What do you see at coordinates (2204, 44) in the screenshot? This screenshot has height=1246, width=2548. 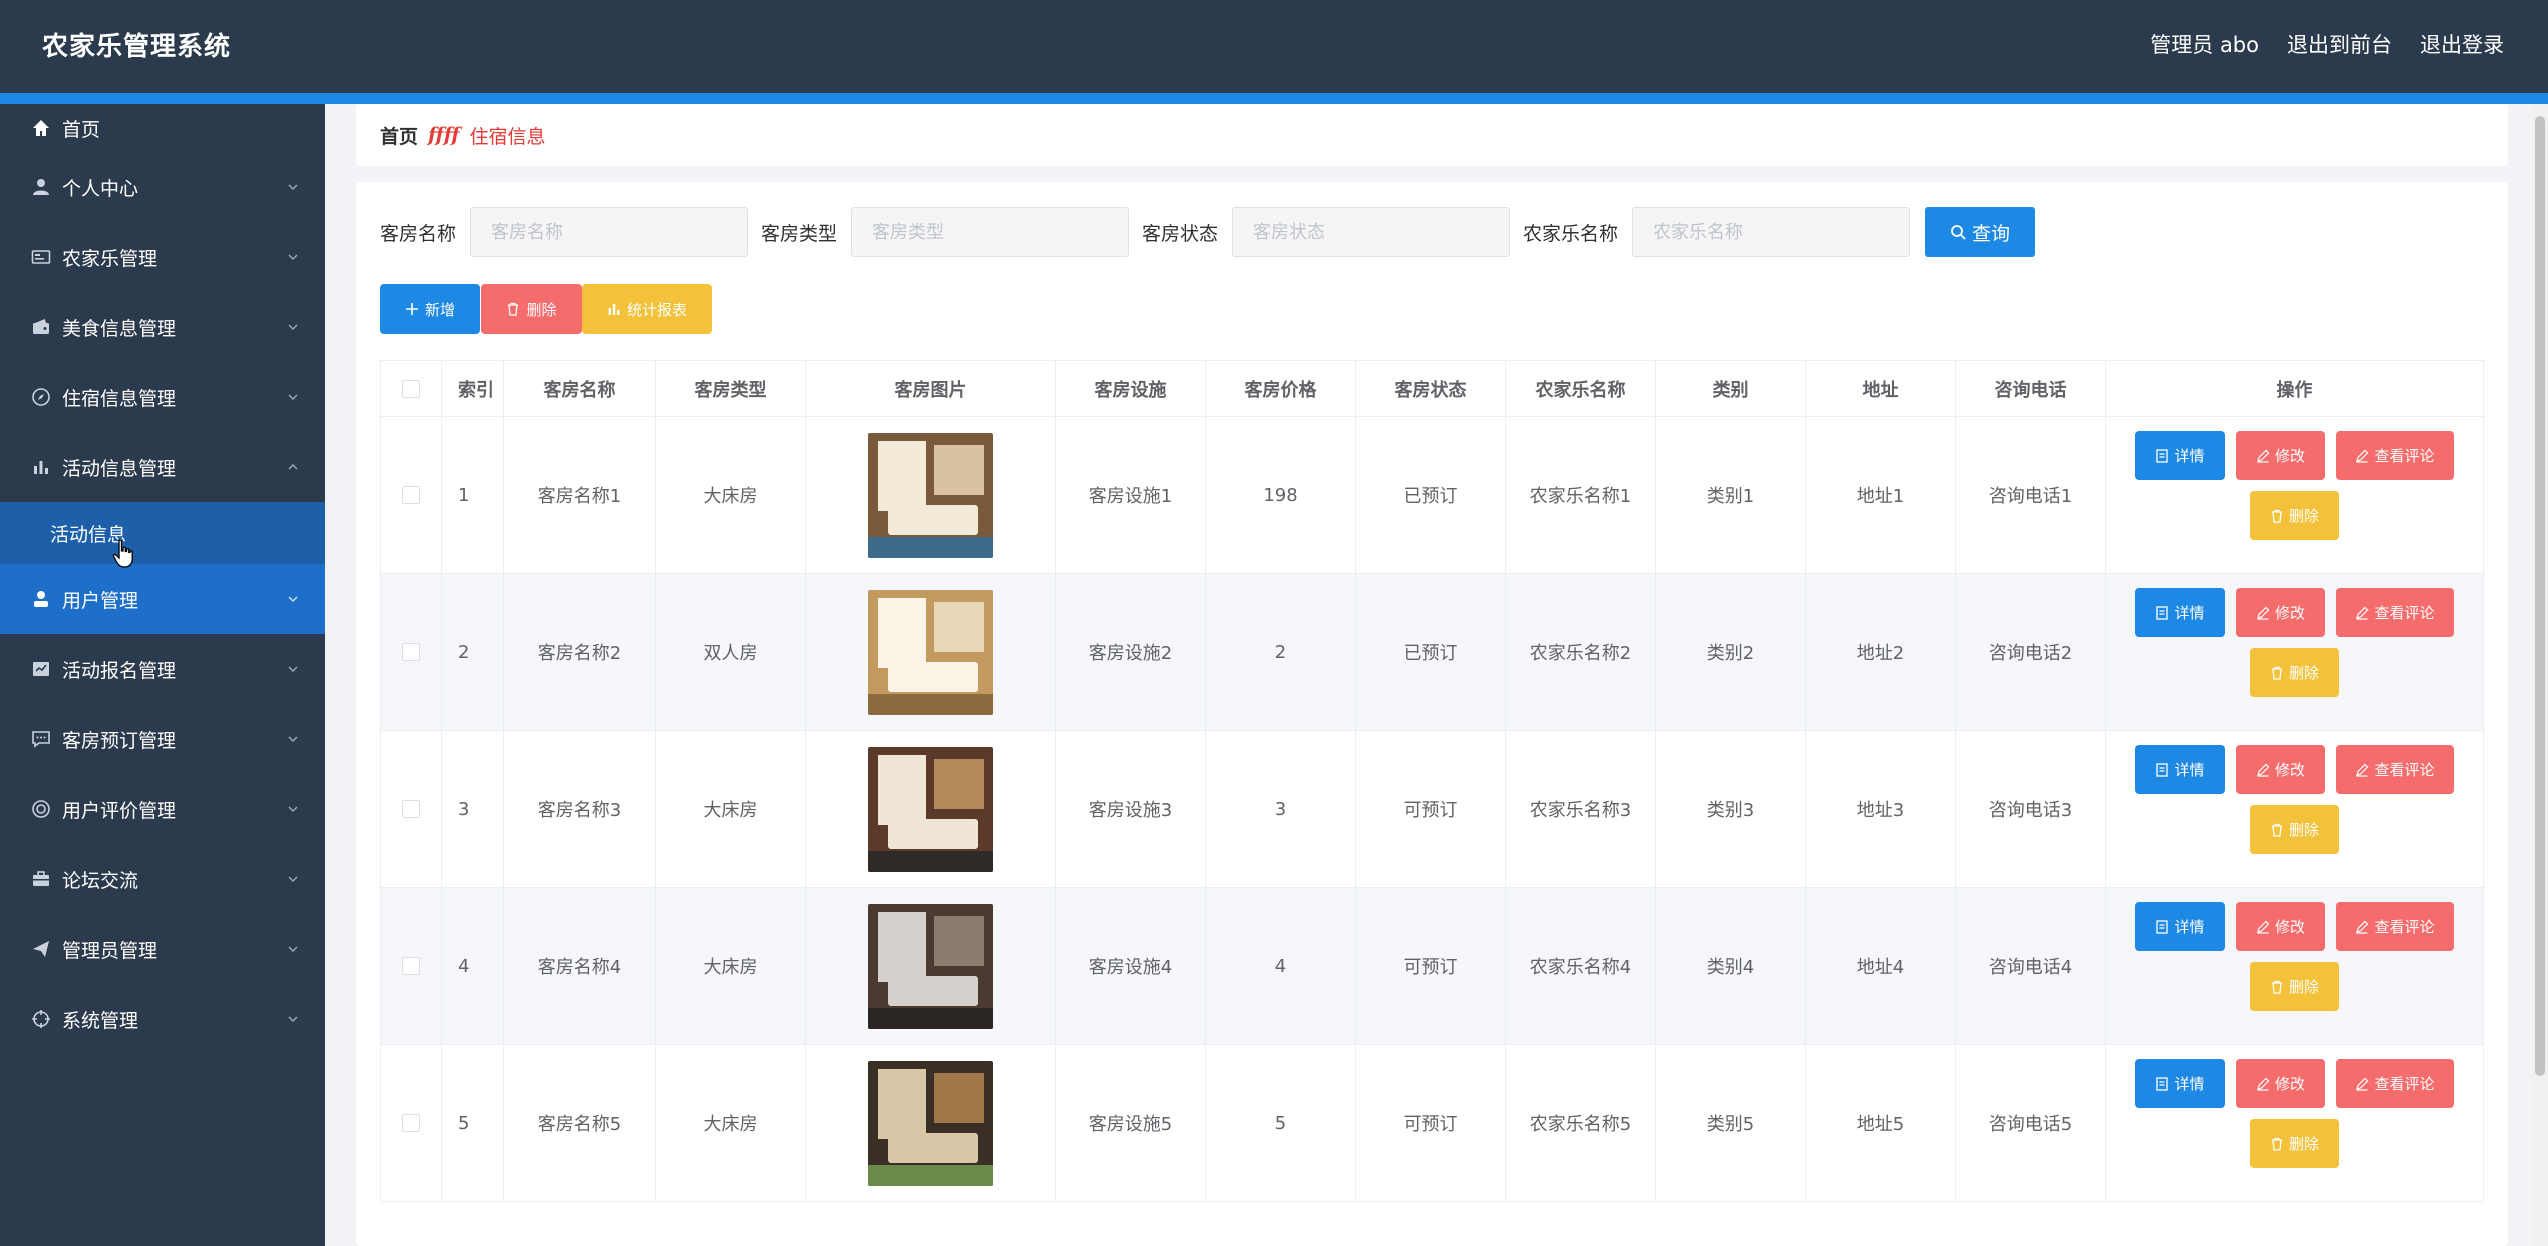 I see `current-user: 管理员 abo` at bounding box center [2204, 44].